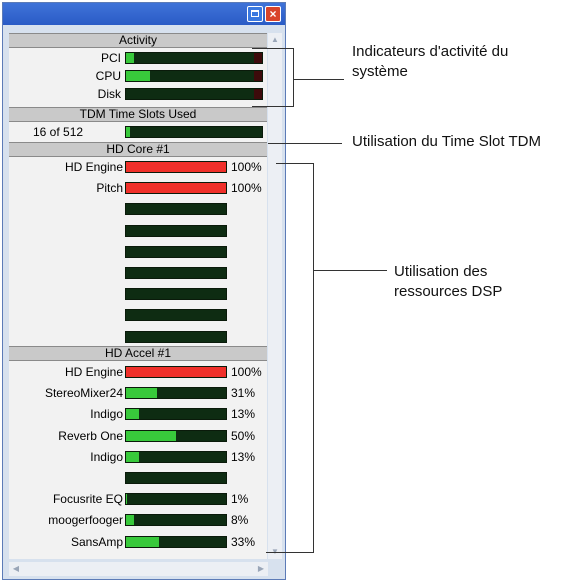 Image resolution: width=565 pixels, height=584 pixels. I want to click on hd-accel-percent: 33%, so click(243, 541).